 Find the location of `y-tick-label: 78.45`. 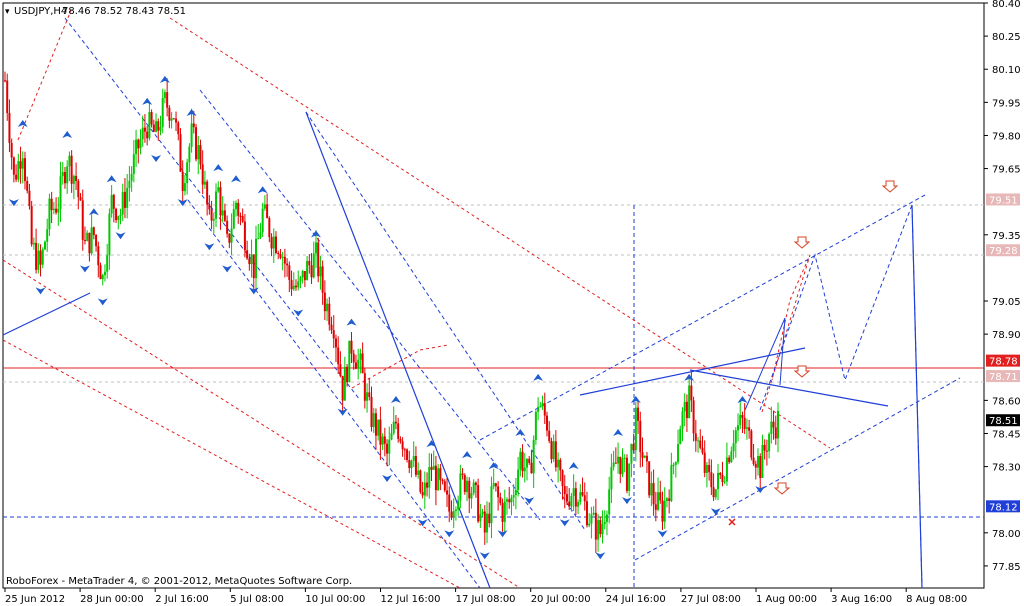

y-tick-label: 78.45 is located at coordinates (1006, 434).